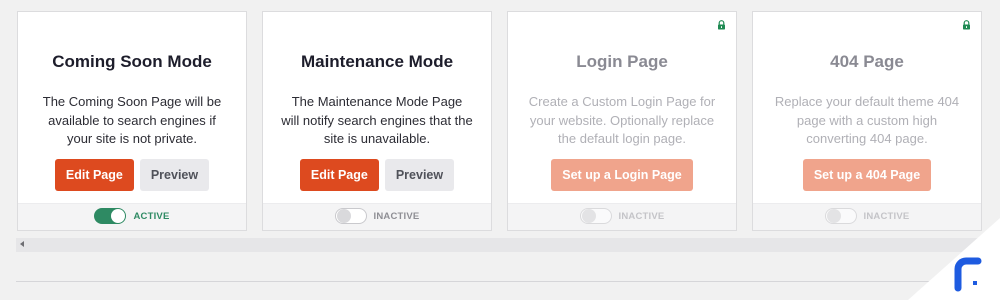  I want to click on status-label: ACTIVE, so click(151, 216).